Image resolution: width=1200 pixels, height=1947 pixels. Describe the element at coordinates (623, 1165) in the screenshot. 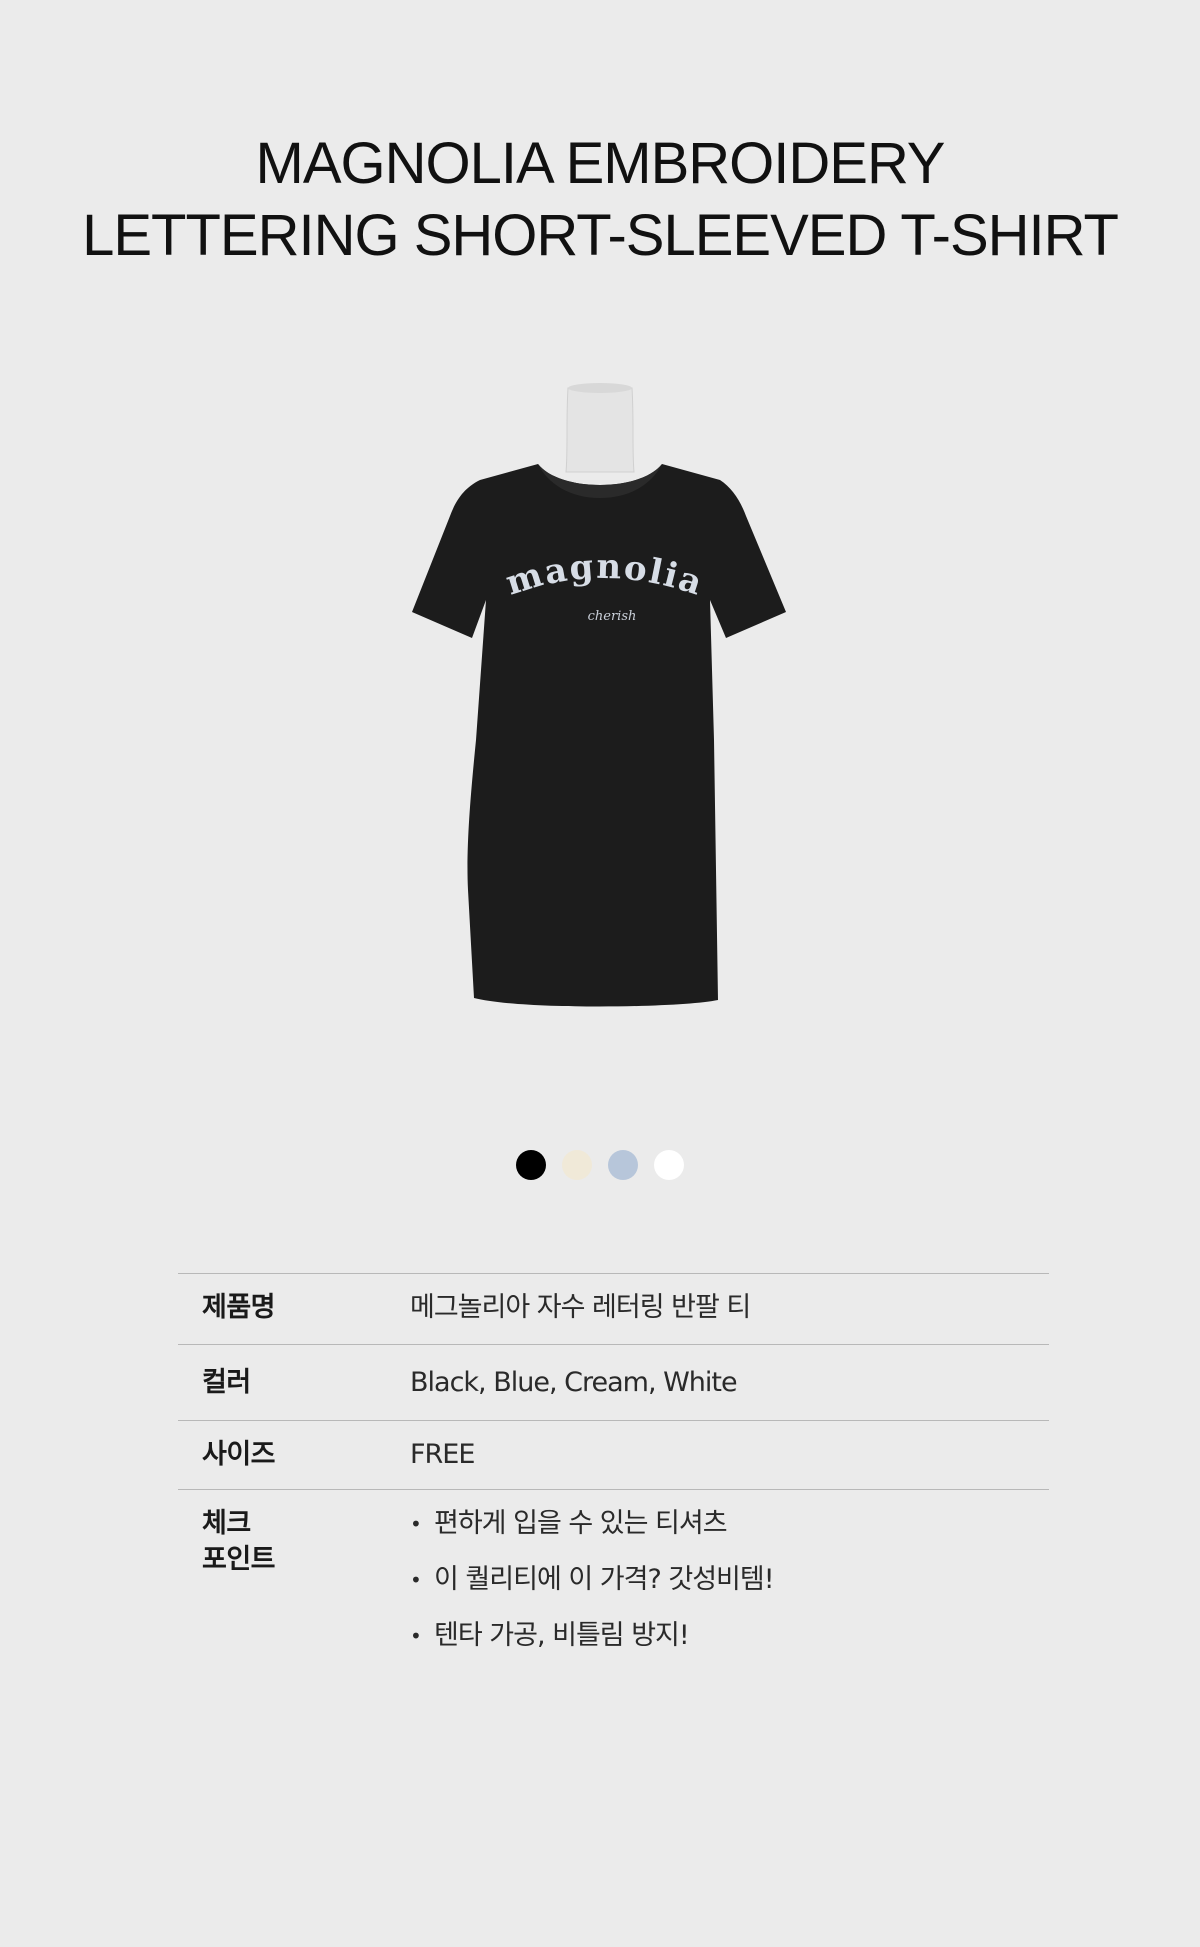

I see `swatch-blue` at that location.